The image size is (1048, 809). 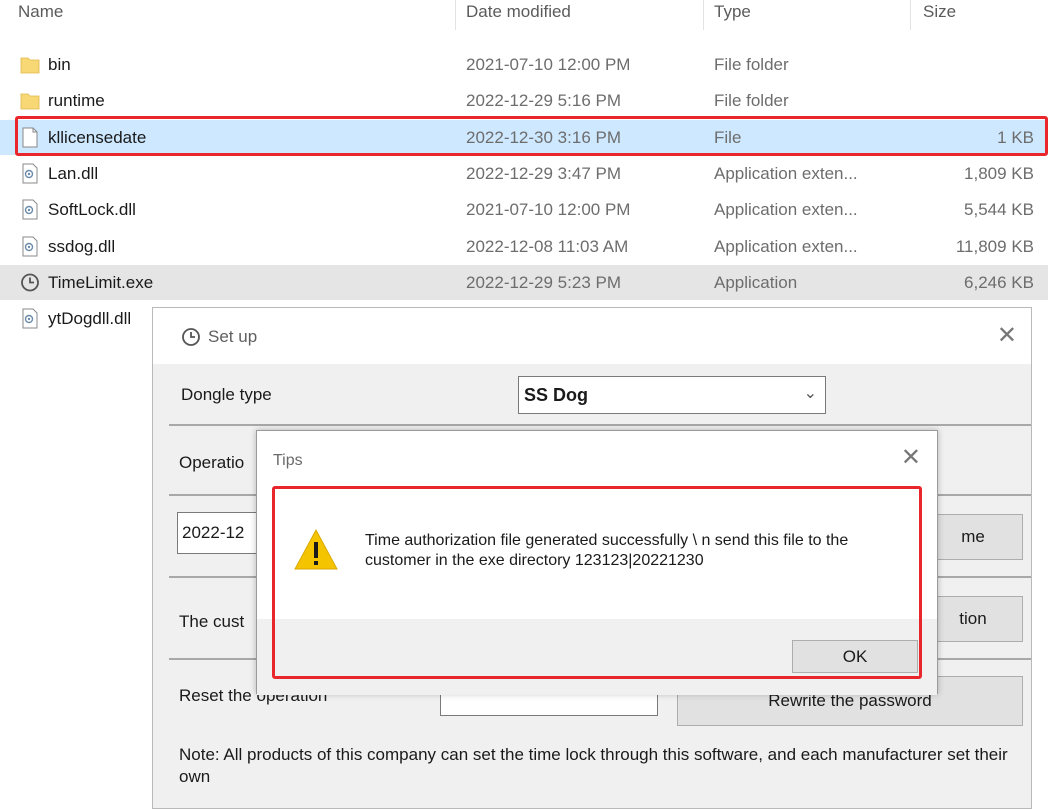 I want to click on column-header-date: Date modified, so click(x=518, y=12).